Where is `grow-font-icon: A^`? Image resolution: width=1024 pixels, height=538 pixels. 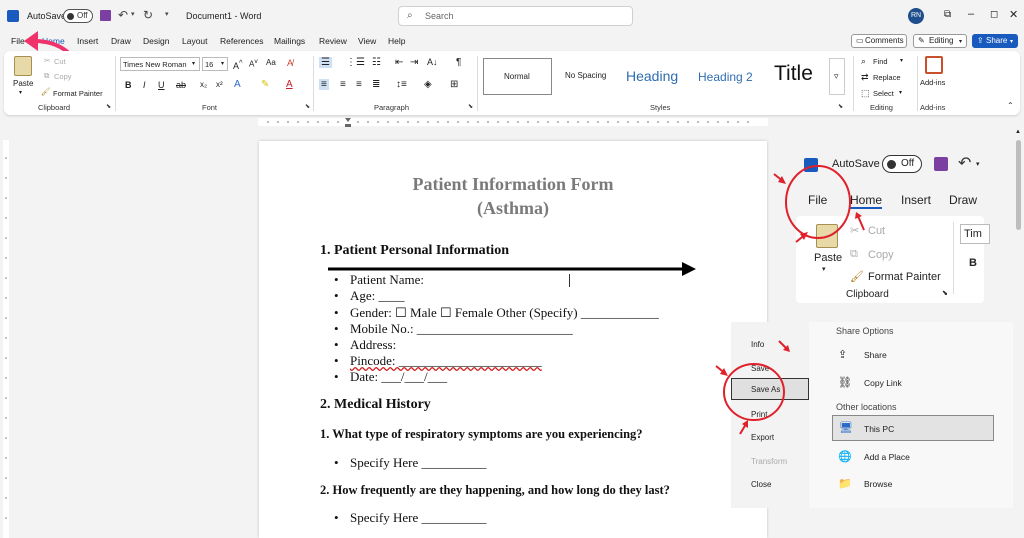 grow-font-icon: A^ is located at coordinates (238, 64).